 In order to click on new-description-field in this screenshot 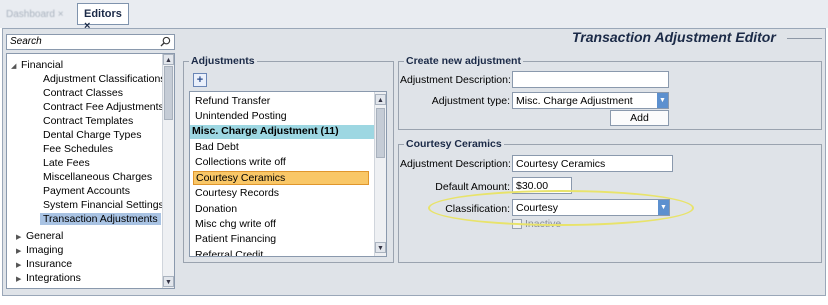, I will do `click(590, 79)`.